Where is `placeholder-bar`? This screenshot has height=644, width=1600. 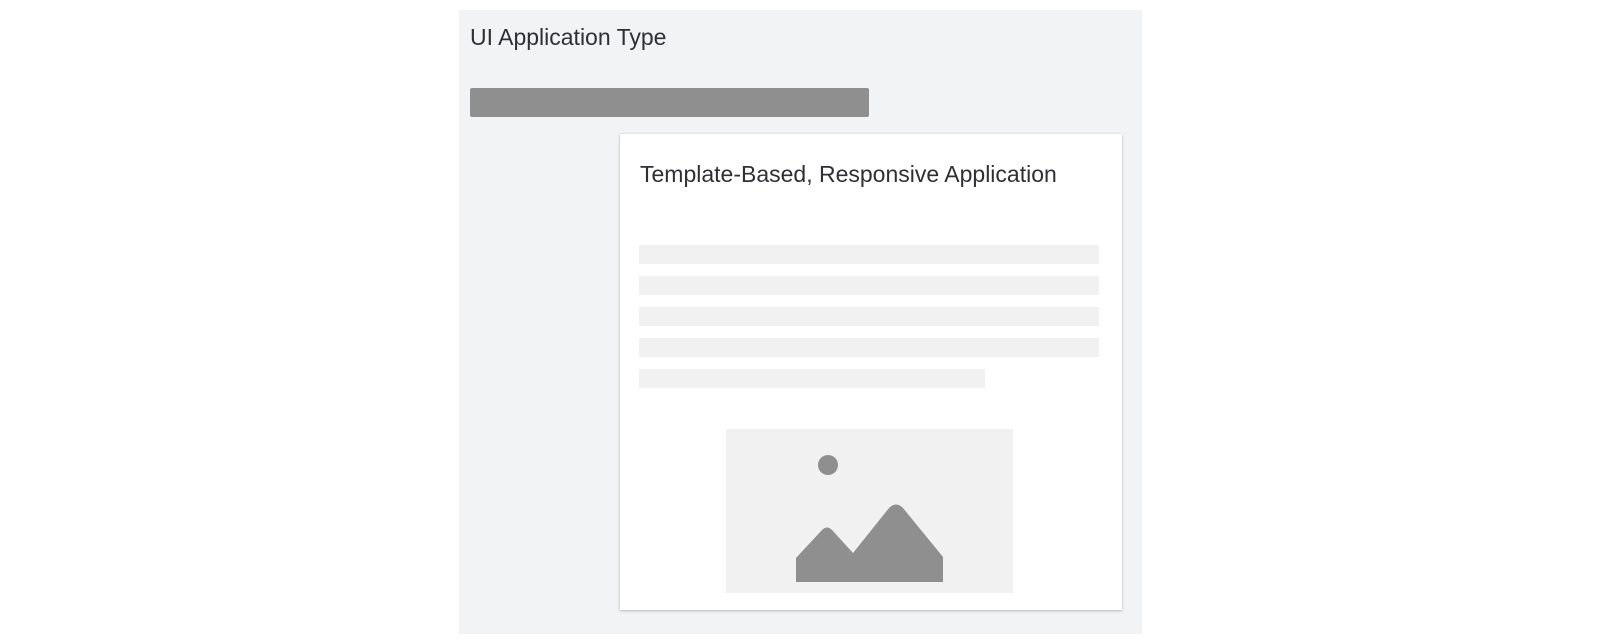
placeholder-bar is located at coordinates (669, 102).